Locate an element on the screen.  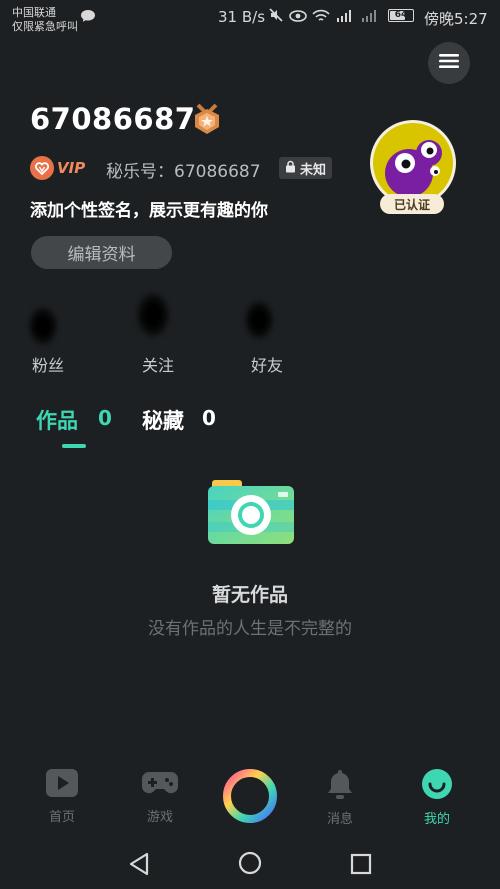
tab-works: 作品 is located at coordinates (57, 420).